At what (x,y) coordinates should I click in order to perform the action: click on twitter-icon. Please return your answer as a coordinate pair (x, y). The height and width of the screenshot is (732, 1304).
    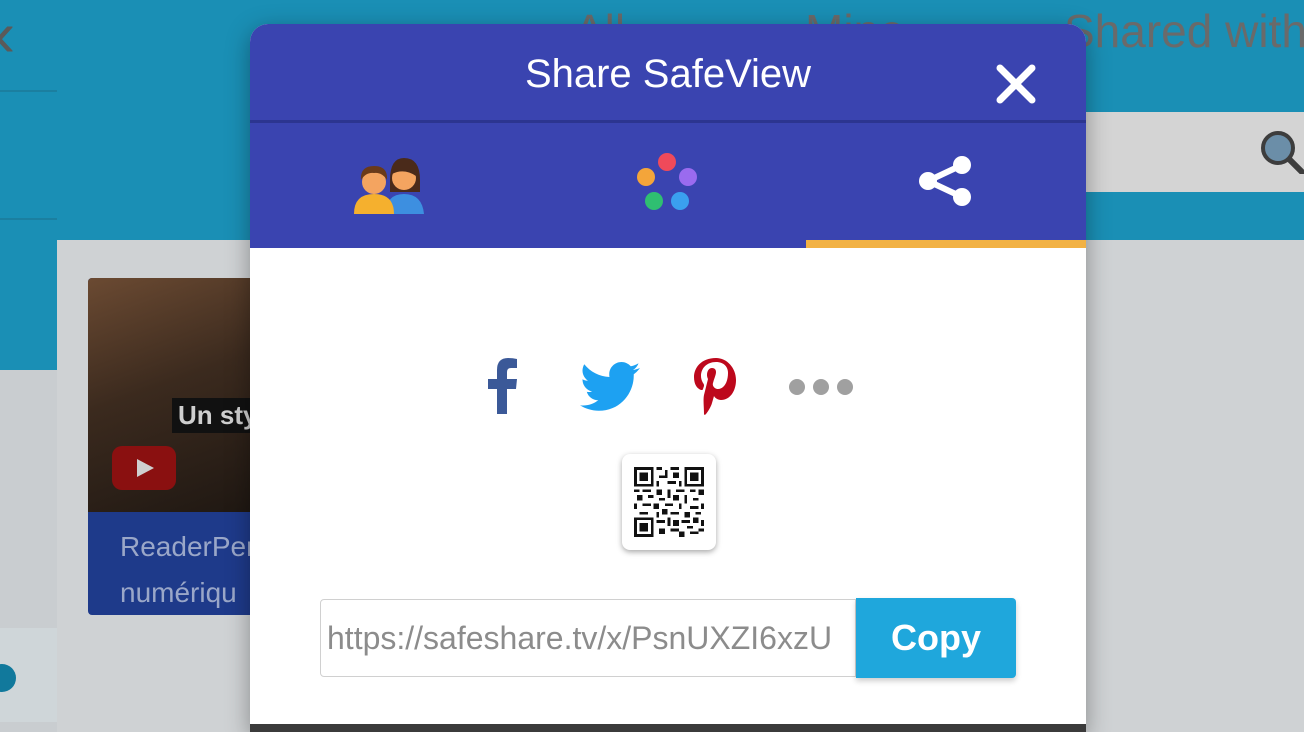
    Looking at the image, I should click on (610, 387).